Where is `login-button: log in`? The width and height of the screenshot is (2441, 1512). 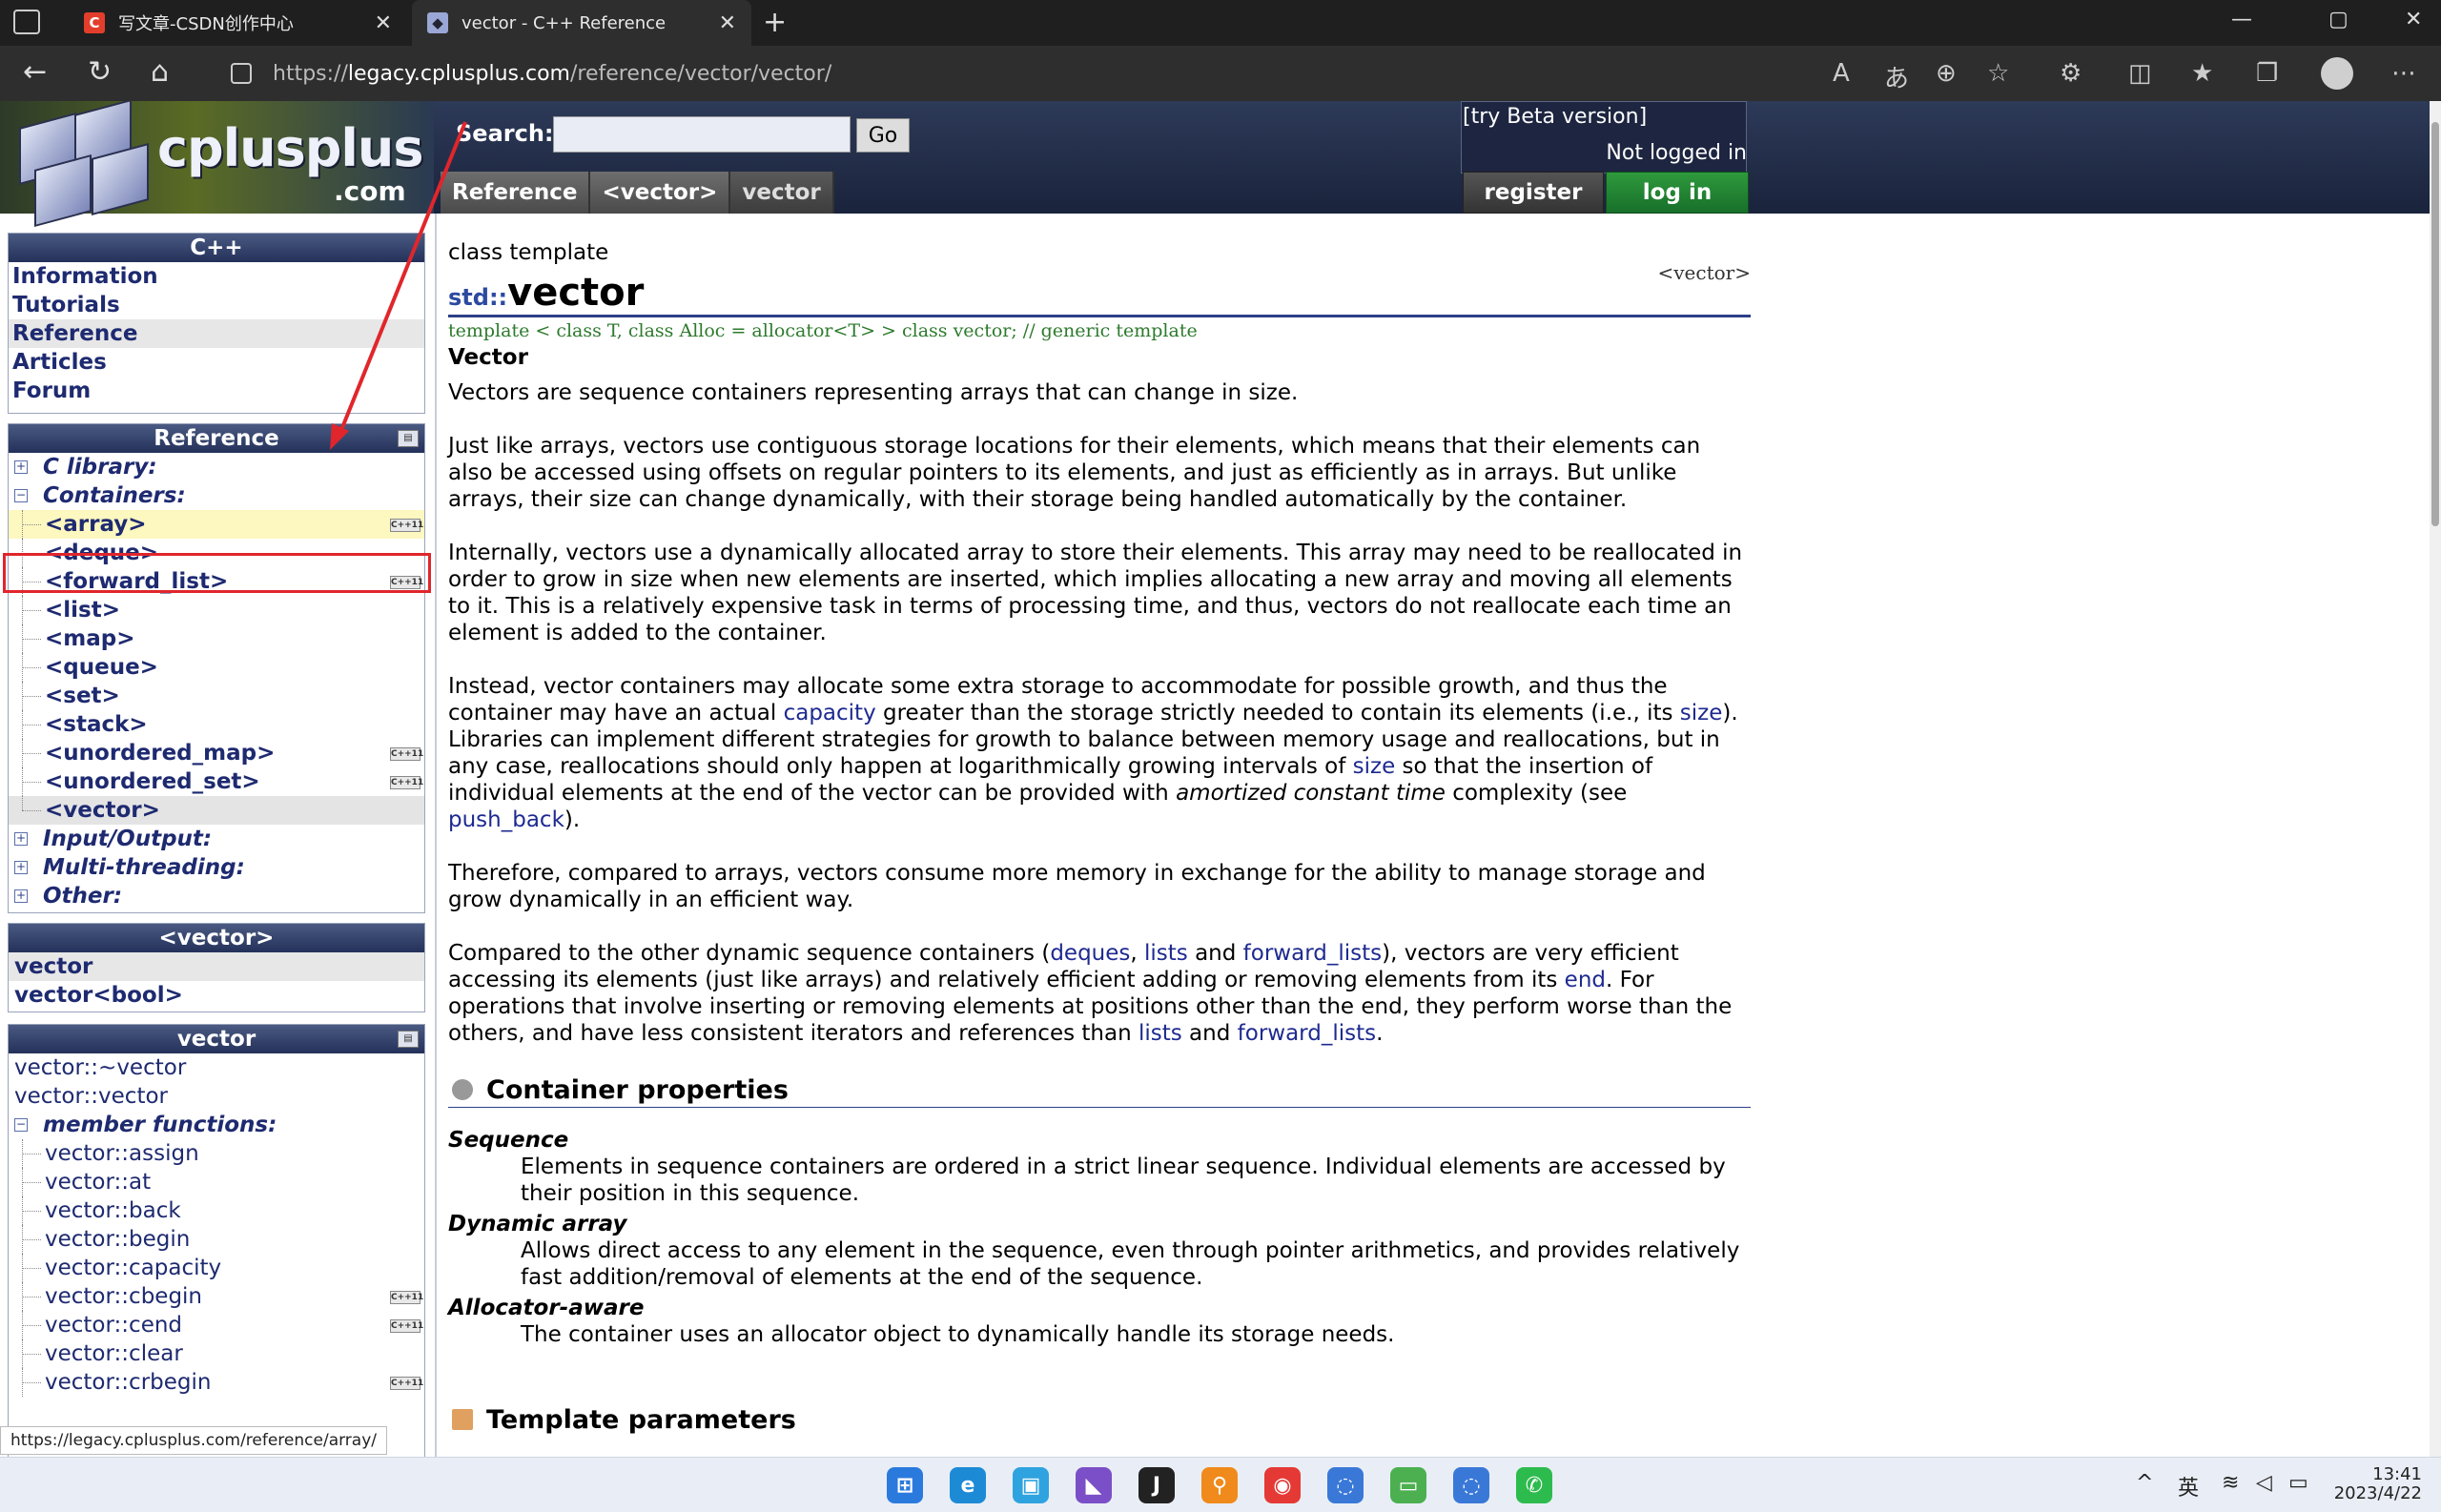 login-button: log in is located at coordinates (1677, 193).